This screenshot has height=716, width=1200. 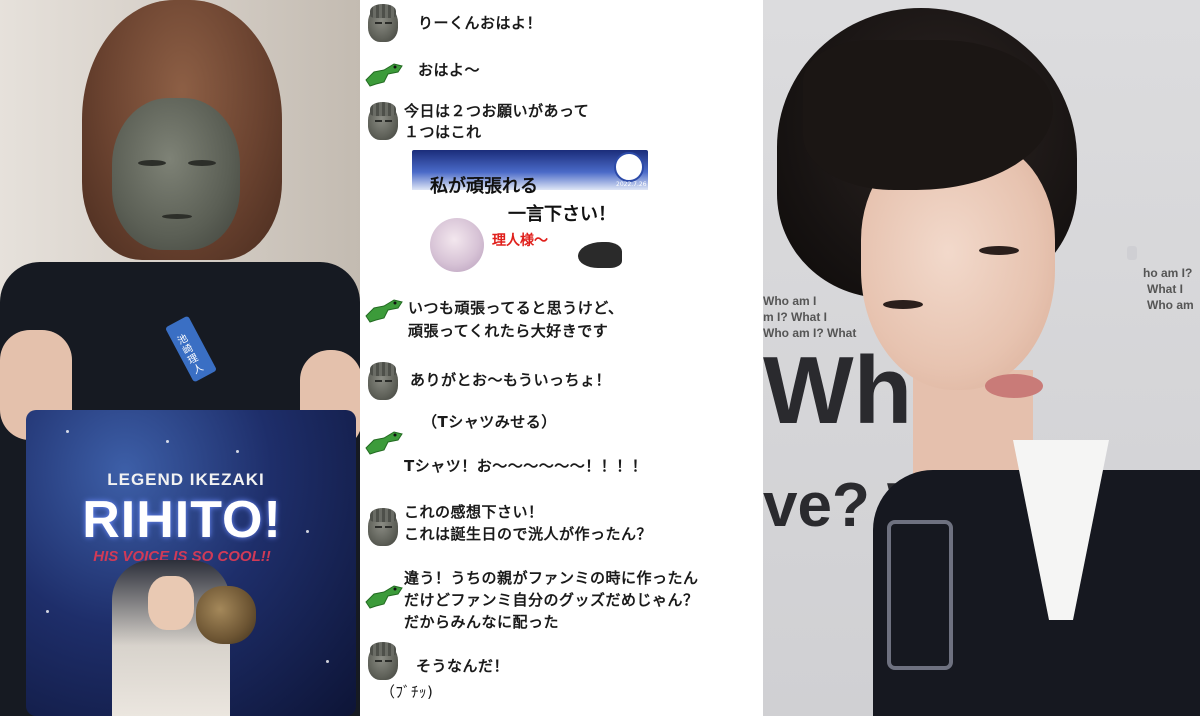 What do you see at coordinates (920, 595) in the screenshot?
I see `jacket-strap` at bounding box center [920, 595].